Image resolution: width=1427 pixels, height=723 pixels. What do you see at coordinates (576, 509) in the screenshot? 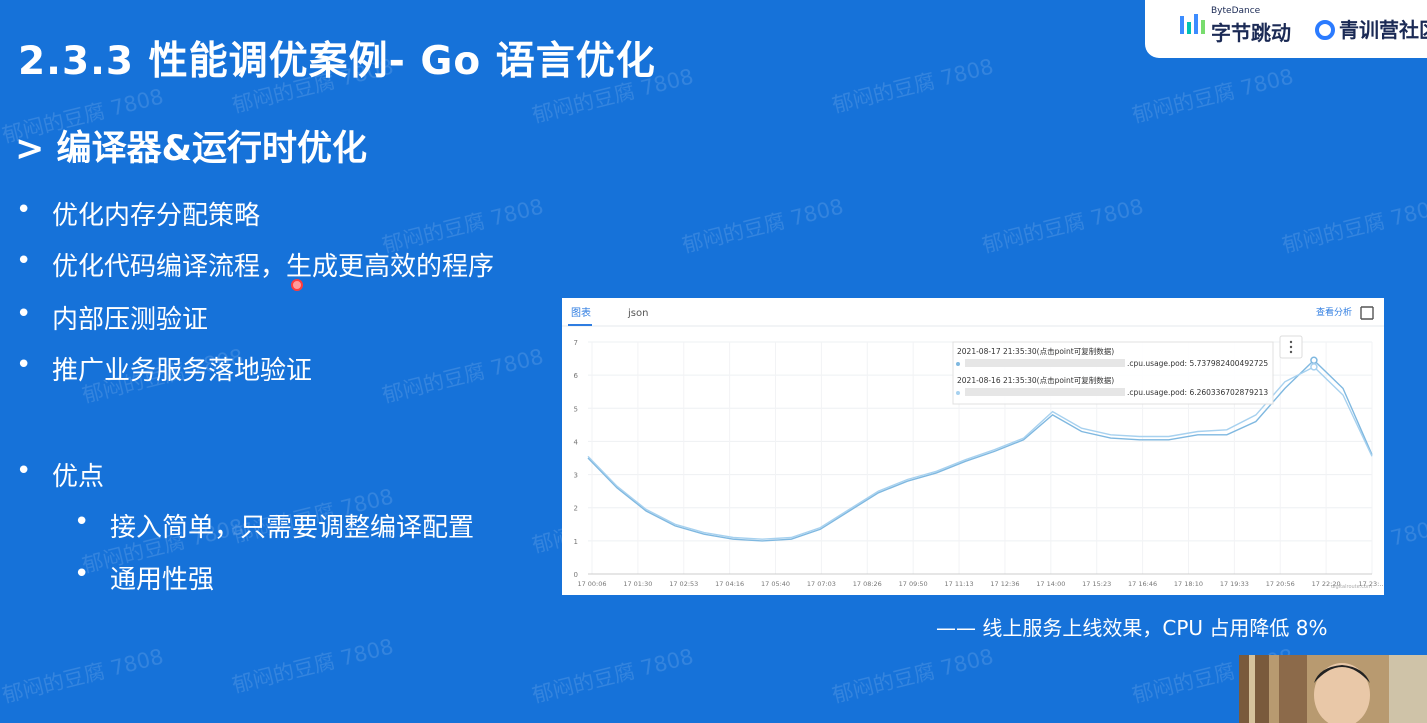
I see `y-tick-label: 2` at bounding box center [576, 509].